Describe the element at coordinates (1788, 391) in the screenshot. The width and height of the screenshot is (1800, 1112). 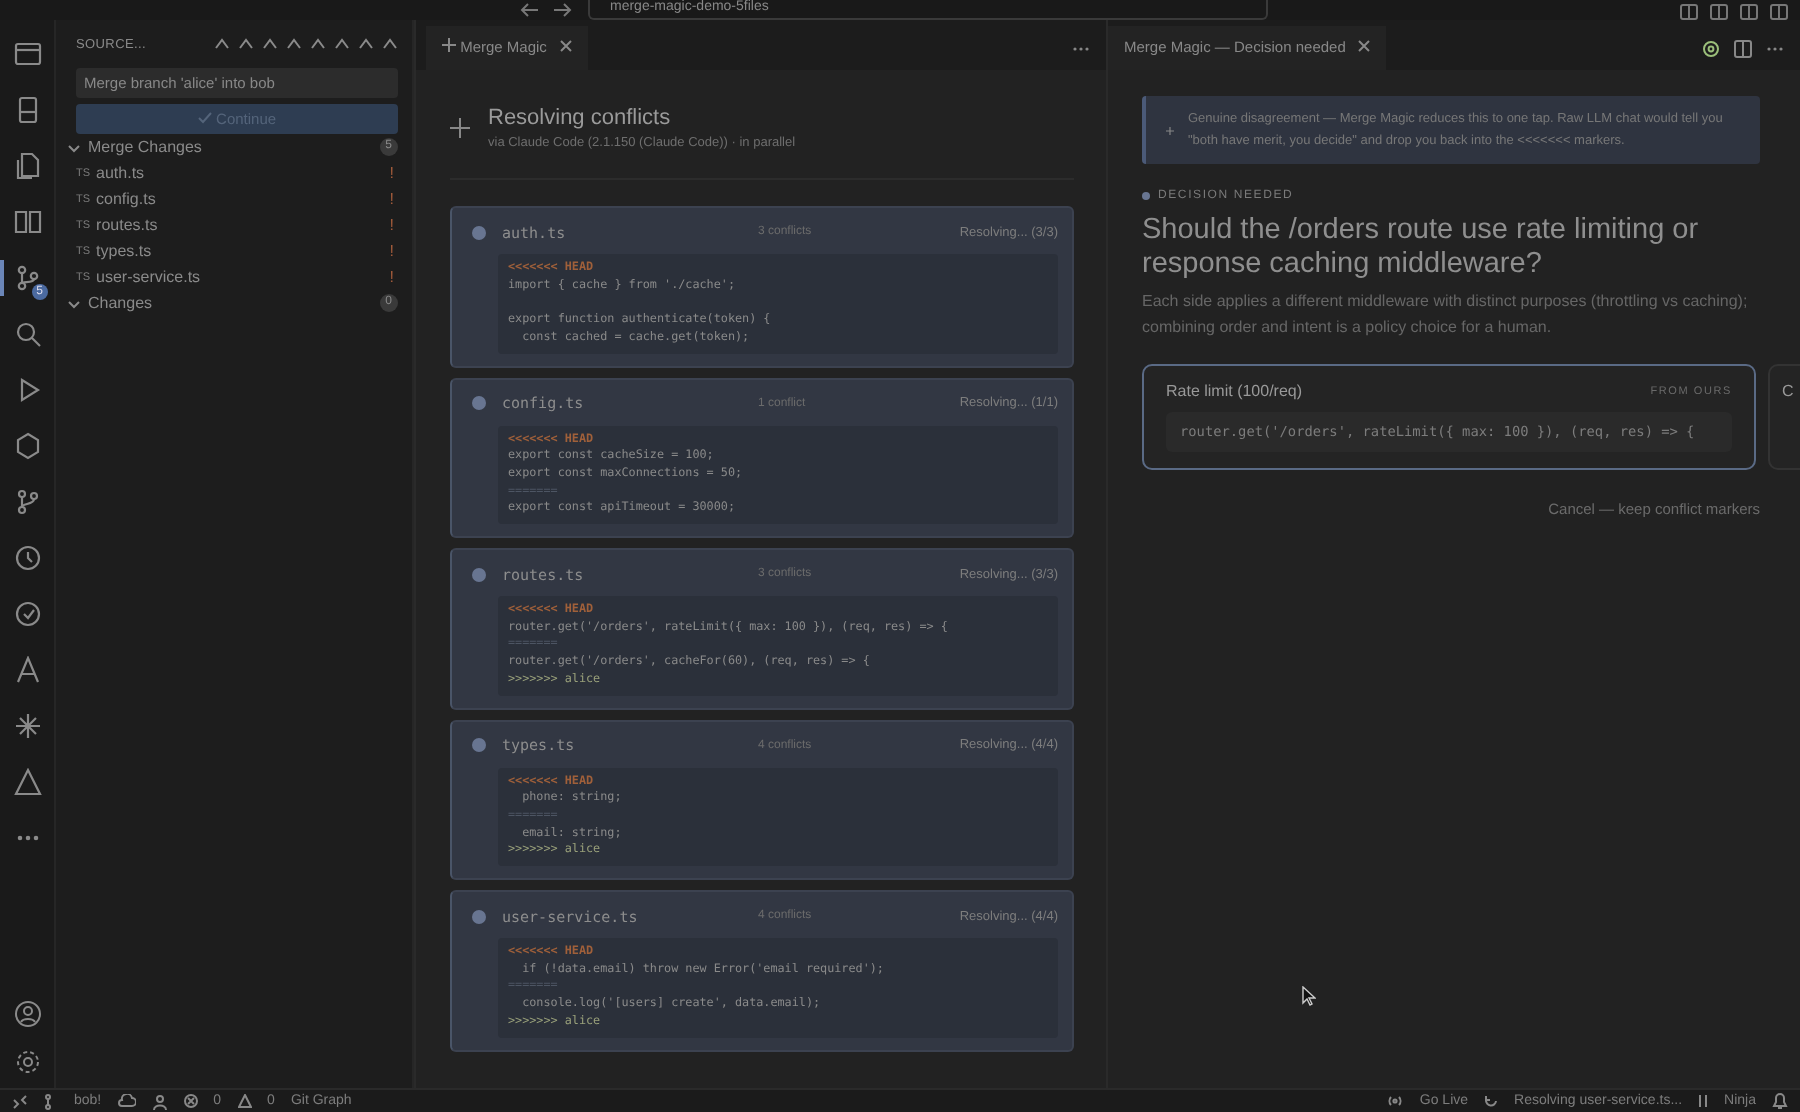
I see `option-title: C` at that location.